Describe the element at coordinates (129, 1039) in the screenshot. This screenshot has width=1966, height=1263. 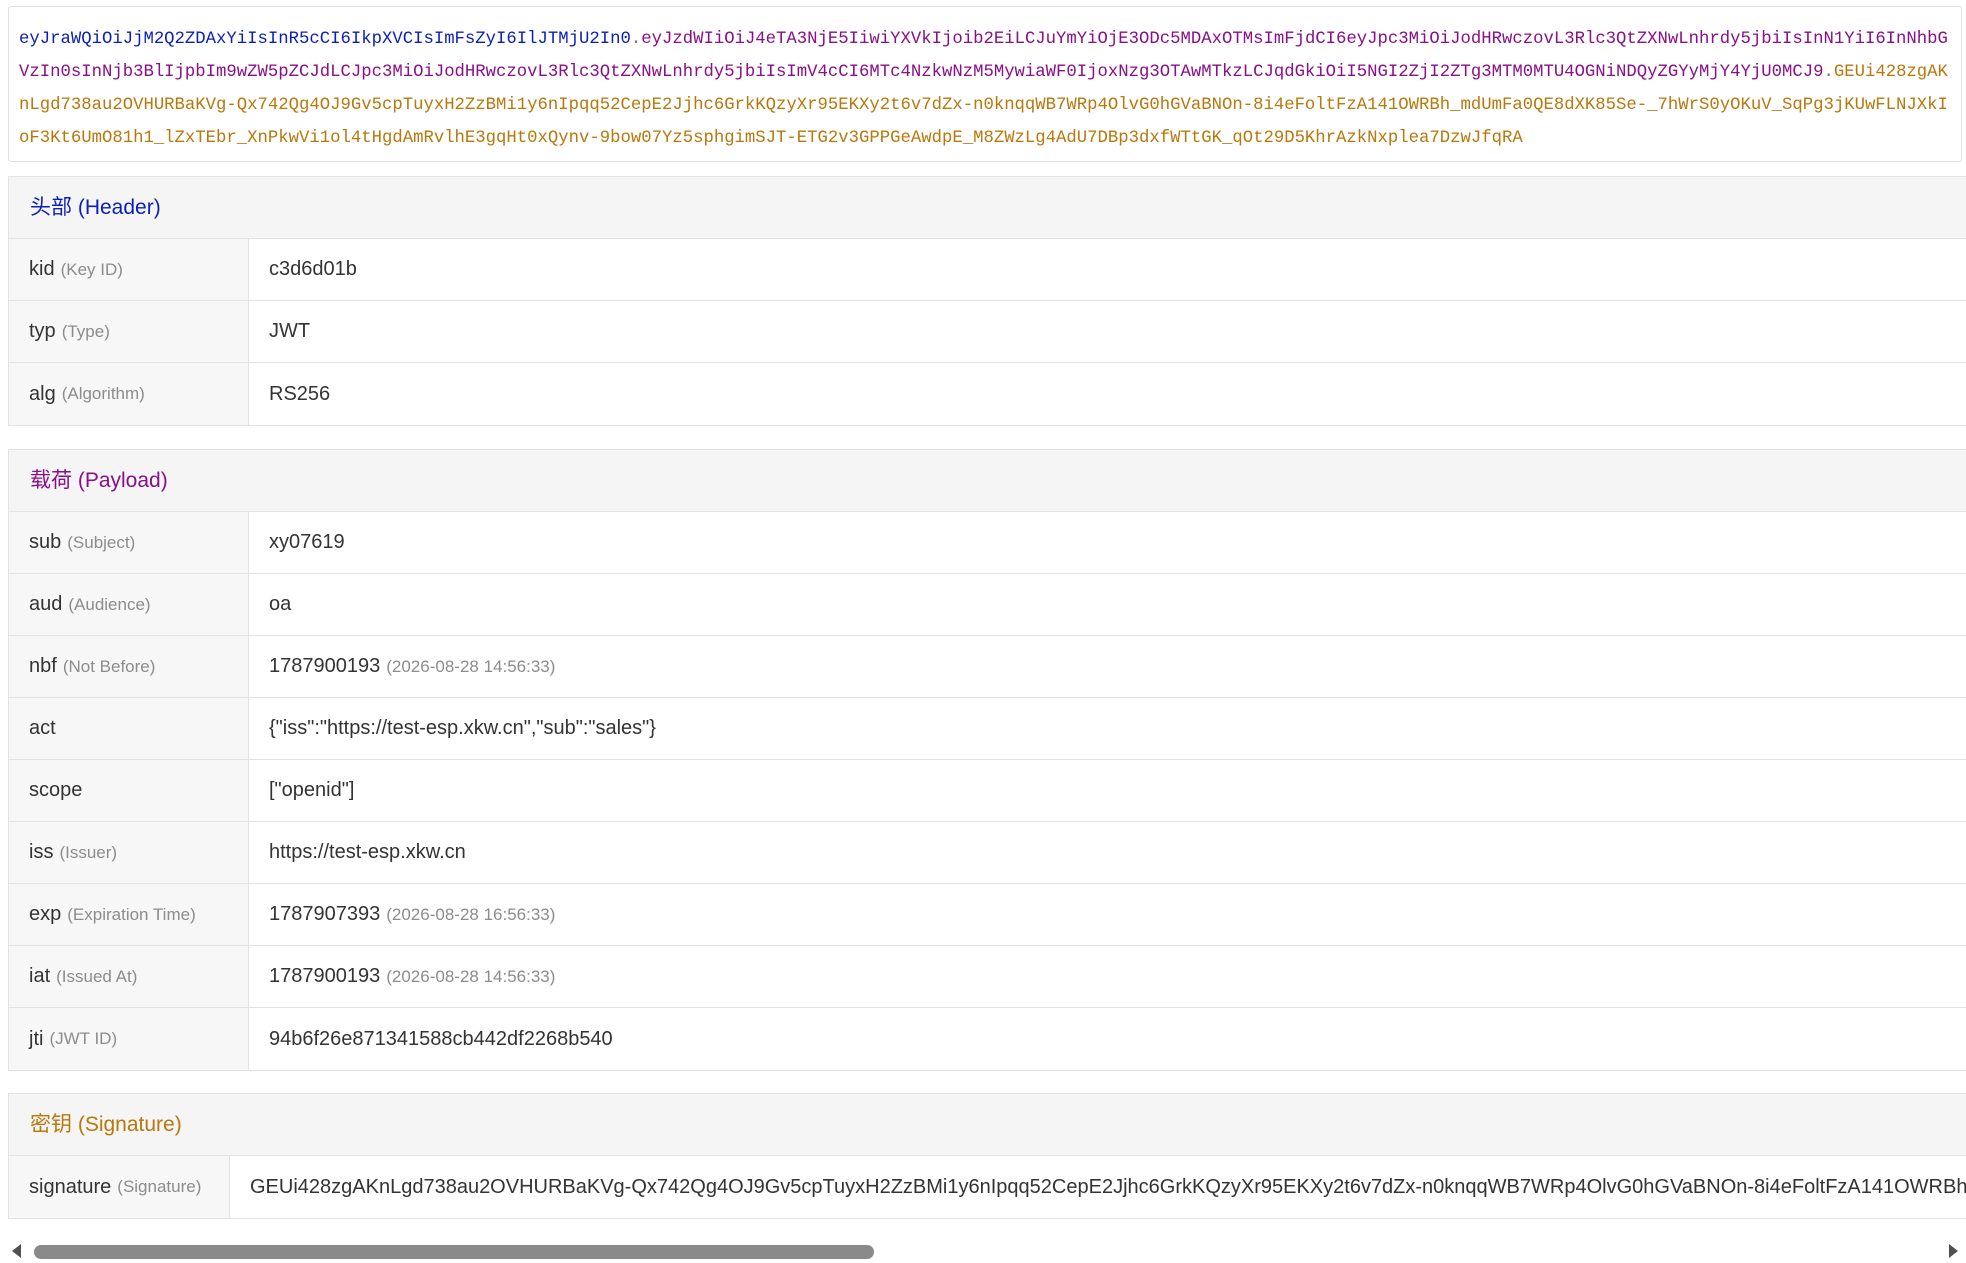
I see `claim-key-cell: jti (JWT ID)` at that location.